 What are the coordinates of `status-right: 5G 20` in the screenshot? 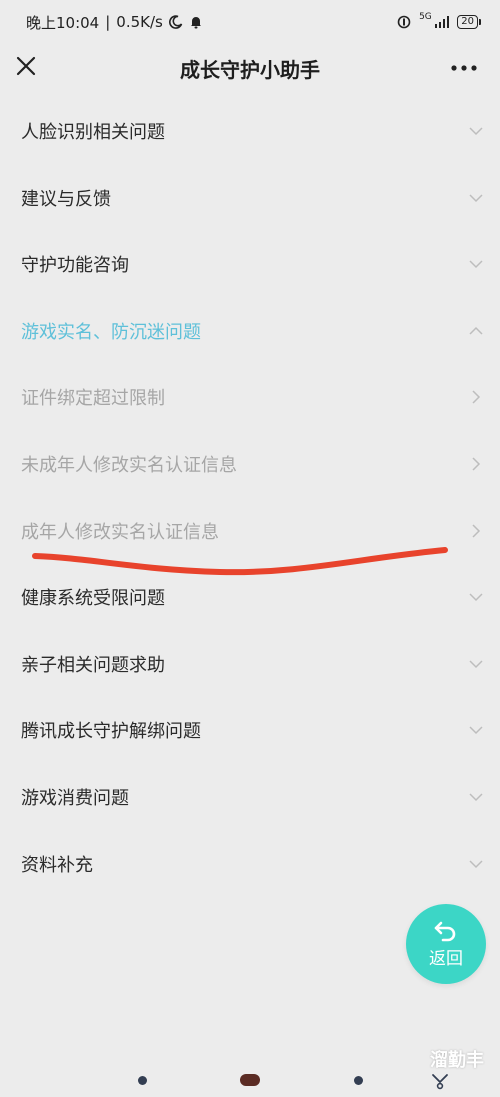 It's located at (439, 20).